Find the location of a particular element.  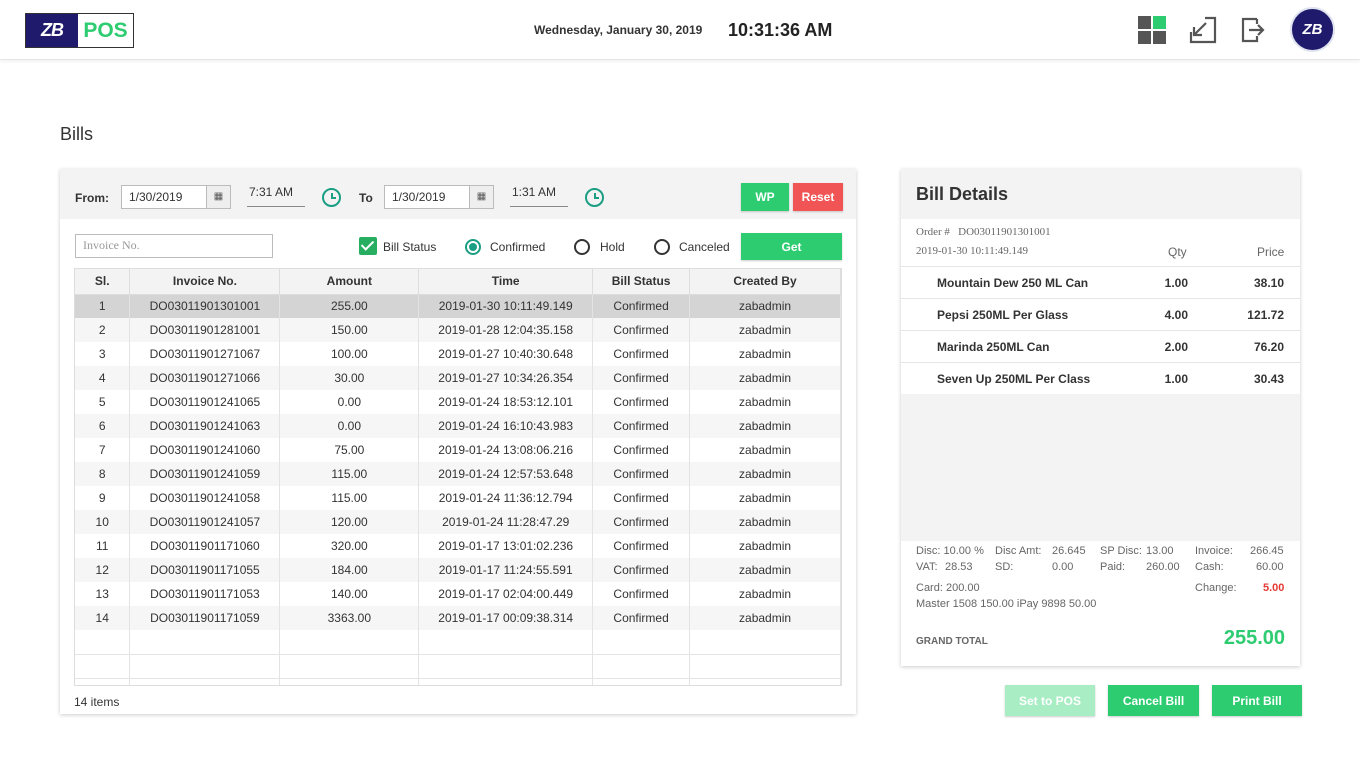

cell-amount: 255.00 is located at coordinates (349, 306).